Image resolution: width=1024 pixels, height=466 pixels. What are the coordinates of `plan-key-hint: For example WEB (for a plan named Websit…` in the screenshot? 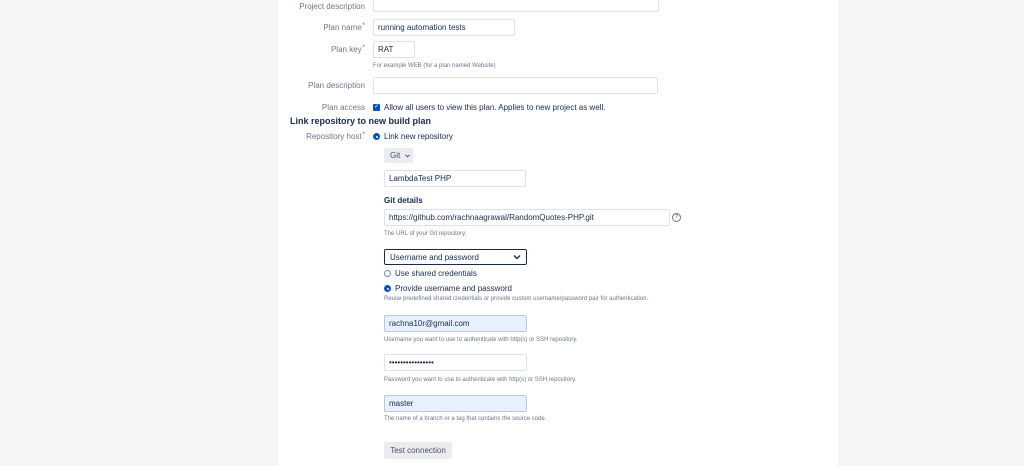 It's located at (434, 66).